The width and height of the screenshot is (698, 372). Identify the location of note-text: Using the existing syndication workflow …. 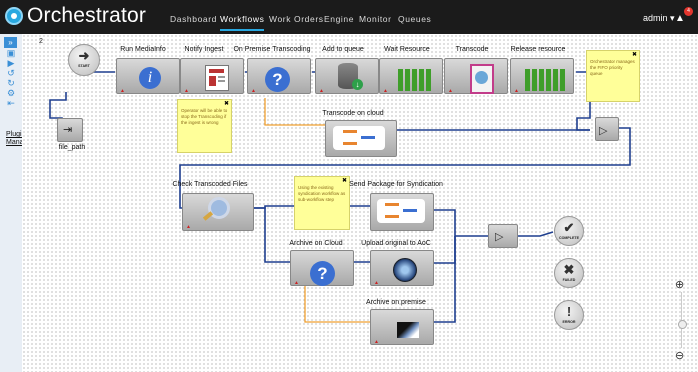
(322, 193).